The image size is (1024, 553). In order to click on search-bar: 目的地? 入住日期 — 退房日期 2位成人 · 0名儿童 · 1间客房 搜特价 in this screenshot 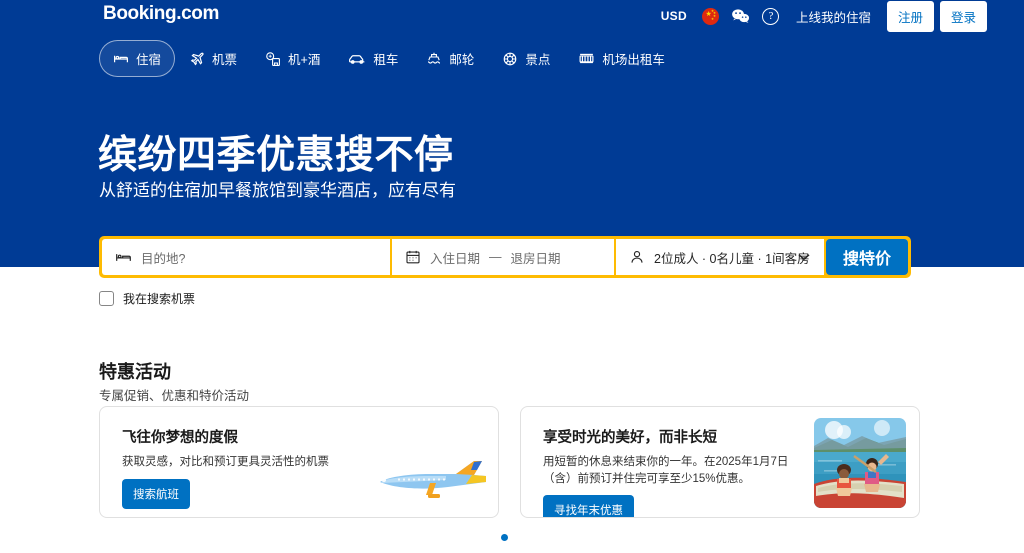, I will do `click(505, 257)`.